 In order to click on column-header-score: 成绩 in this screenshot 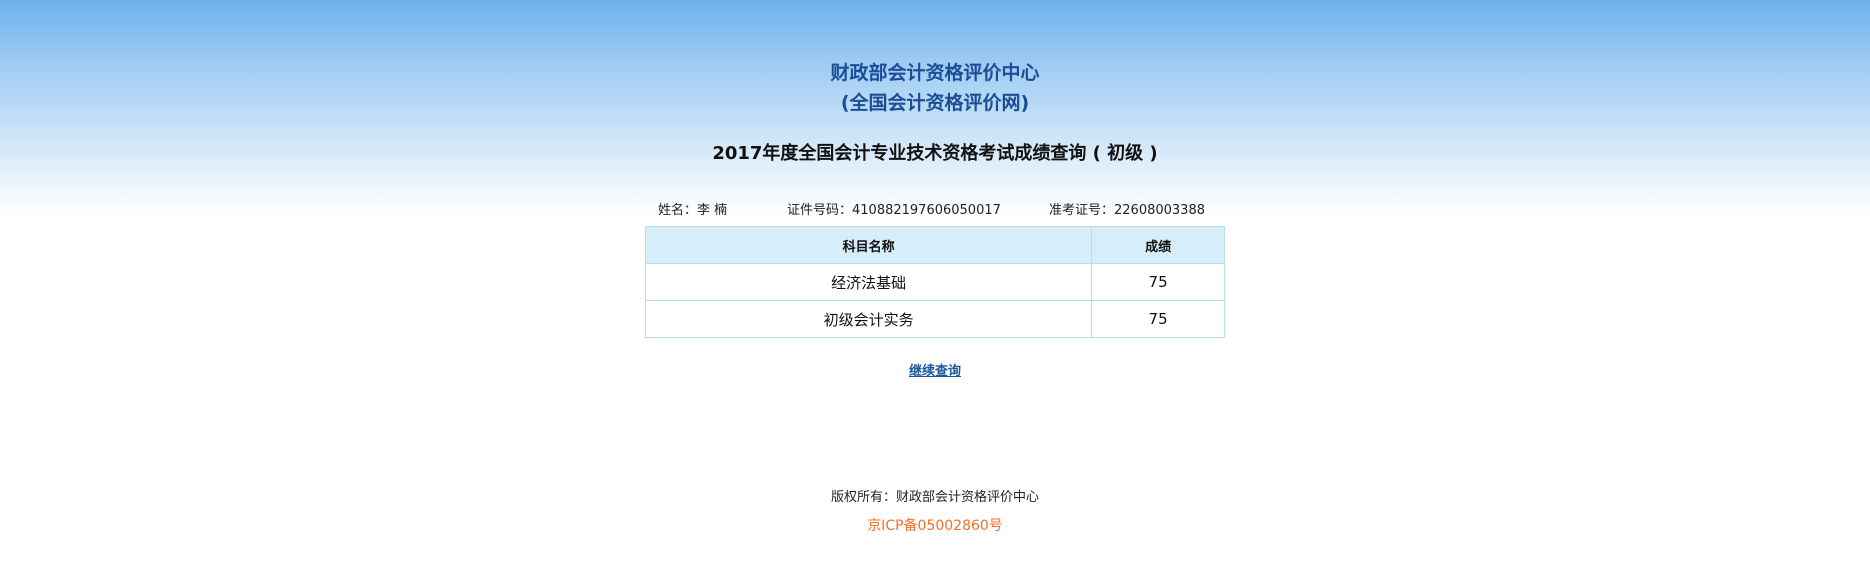, I will do `click(1158, 245)`.